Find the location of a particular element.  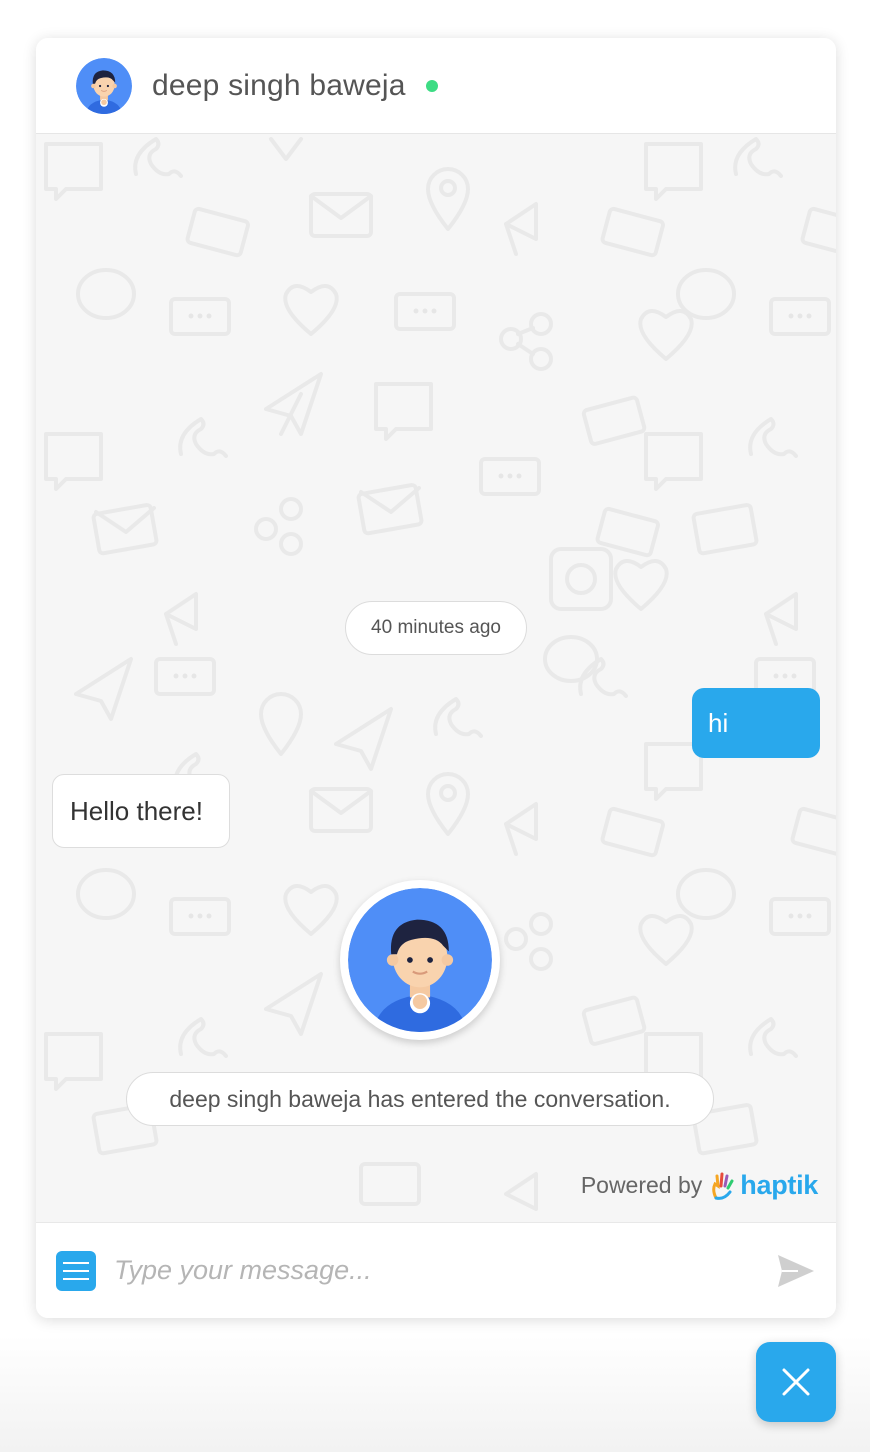

menu-icon is located at coordinates (76, 1270).